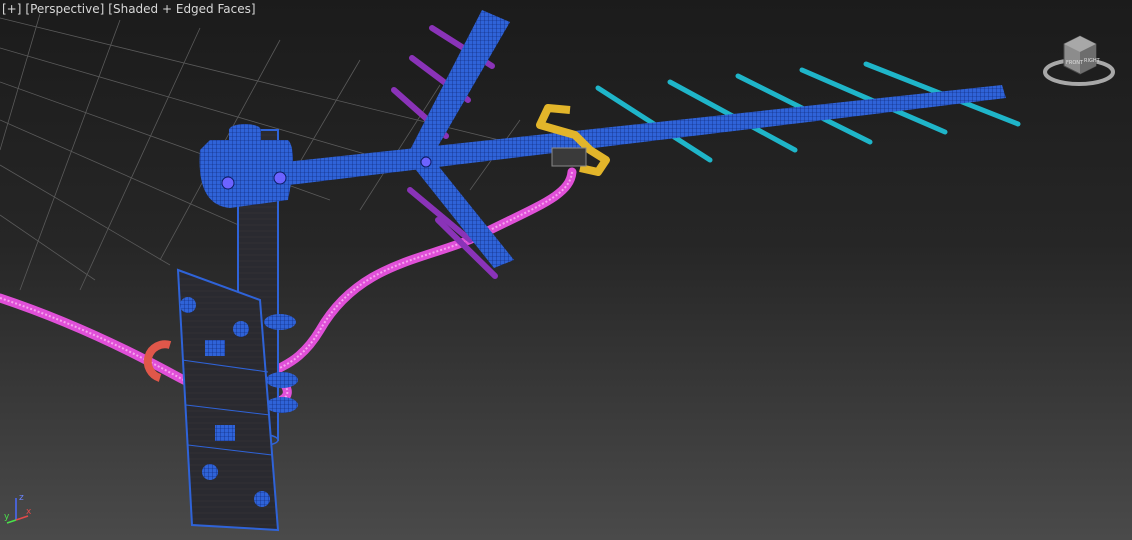 This screenshot has width=1132, height=540. I want to click on axis-y-label: y, so click(7, 517).